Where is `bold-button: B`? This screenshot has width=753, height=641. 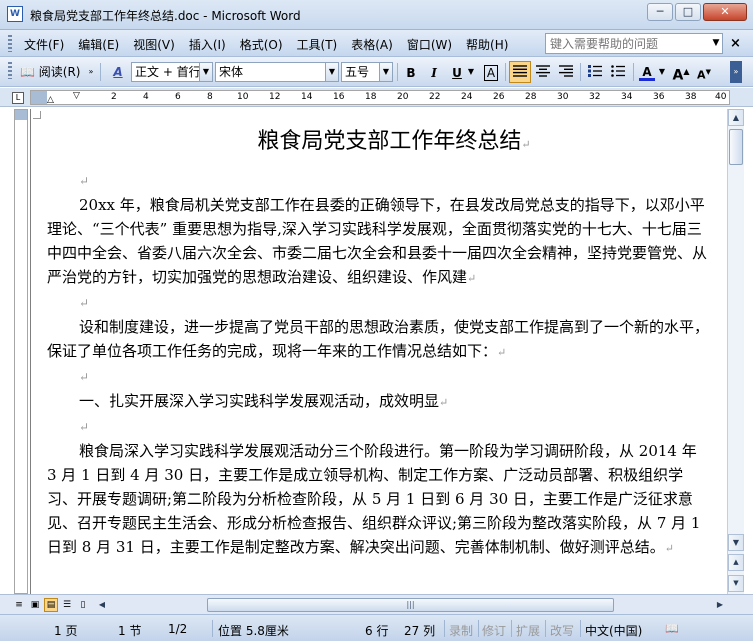
bold-button: B is located at coordinates (411, 72).